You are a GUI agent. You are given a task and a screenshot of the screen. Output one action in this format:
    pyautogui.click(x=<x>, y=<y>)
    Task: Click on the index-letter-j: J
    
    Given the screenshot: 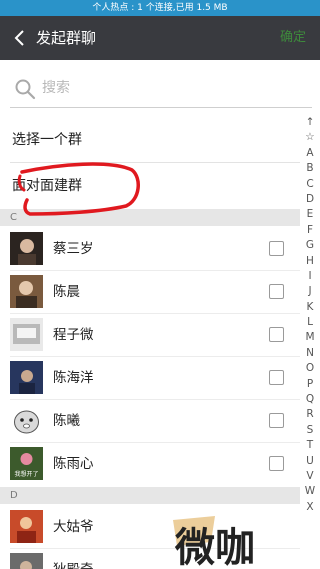 What is the action you would take?
    pyautogui.click(x=310, y=291)
    